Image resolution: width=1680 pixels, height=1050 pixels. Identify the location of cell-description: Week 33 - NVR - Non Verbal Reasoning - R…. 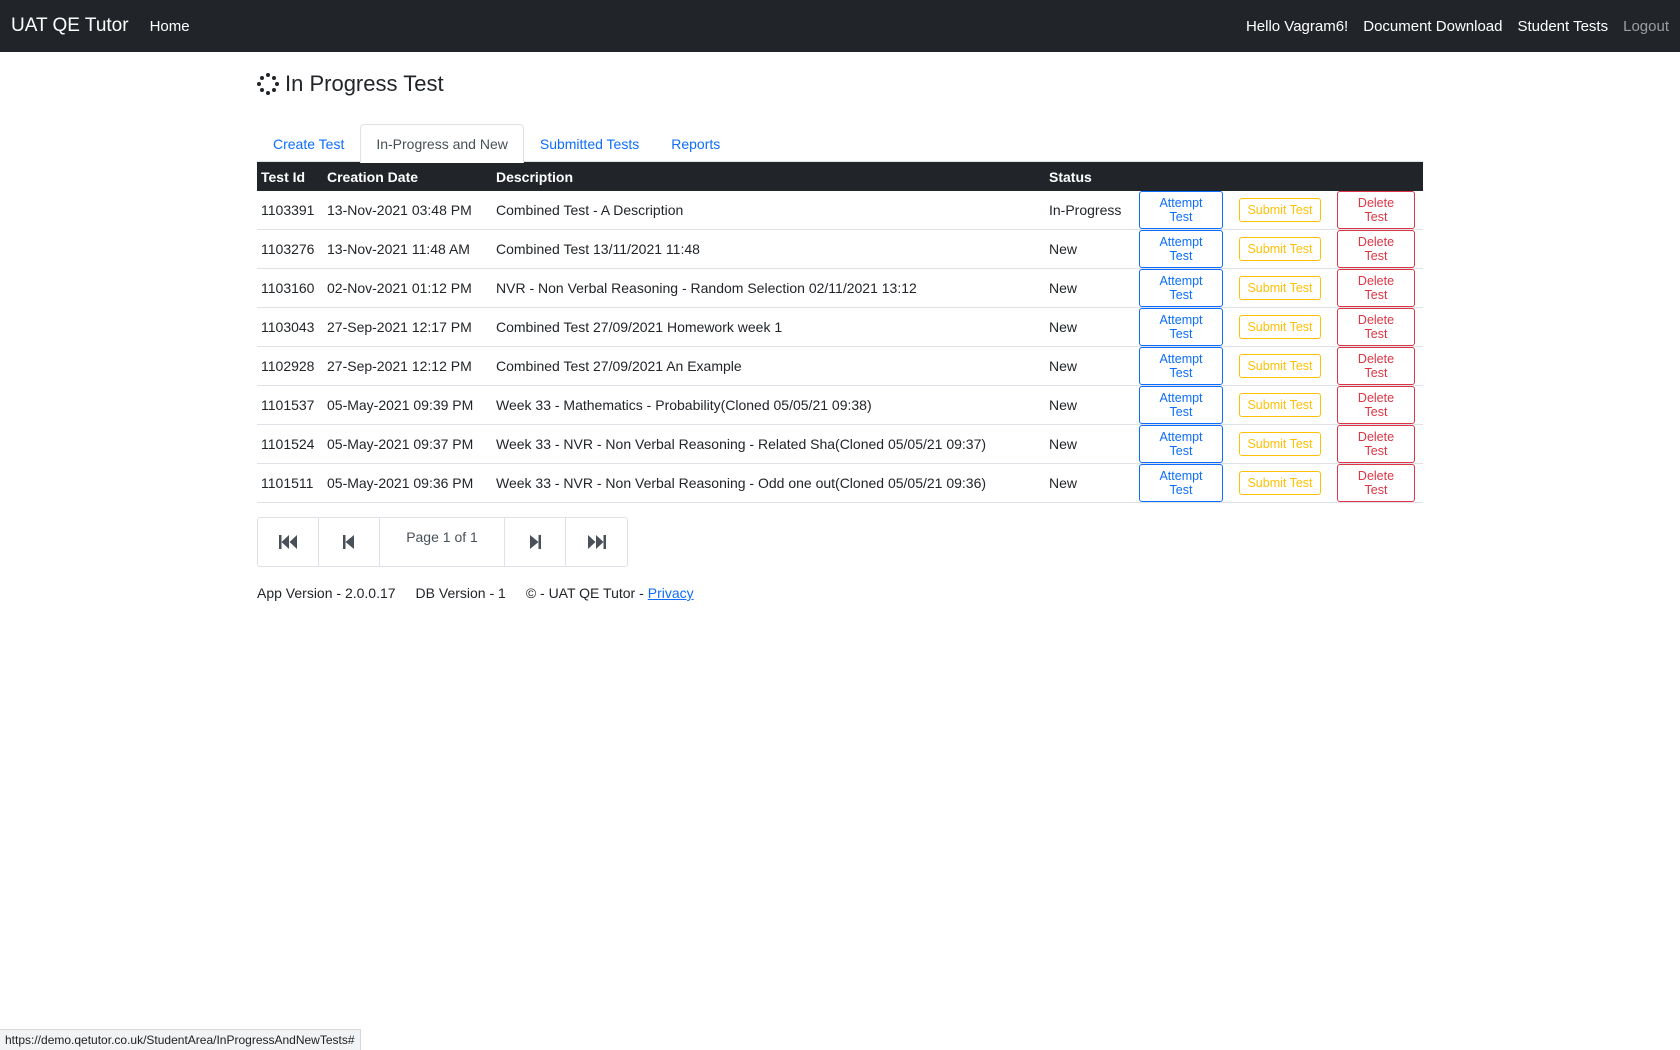
(768, 444).